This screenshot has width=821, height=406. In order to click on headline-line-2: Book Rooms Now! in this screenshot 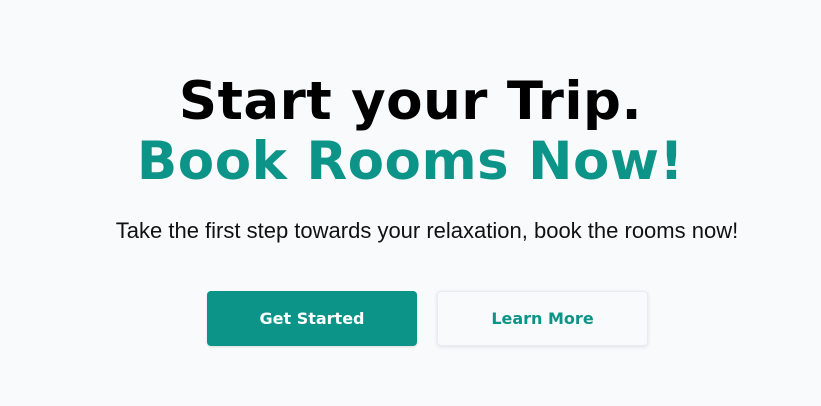, I will do `click(410, 161)`.